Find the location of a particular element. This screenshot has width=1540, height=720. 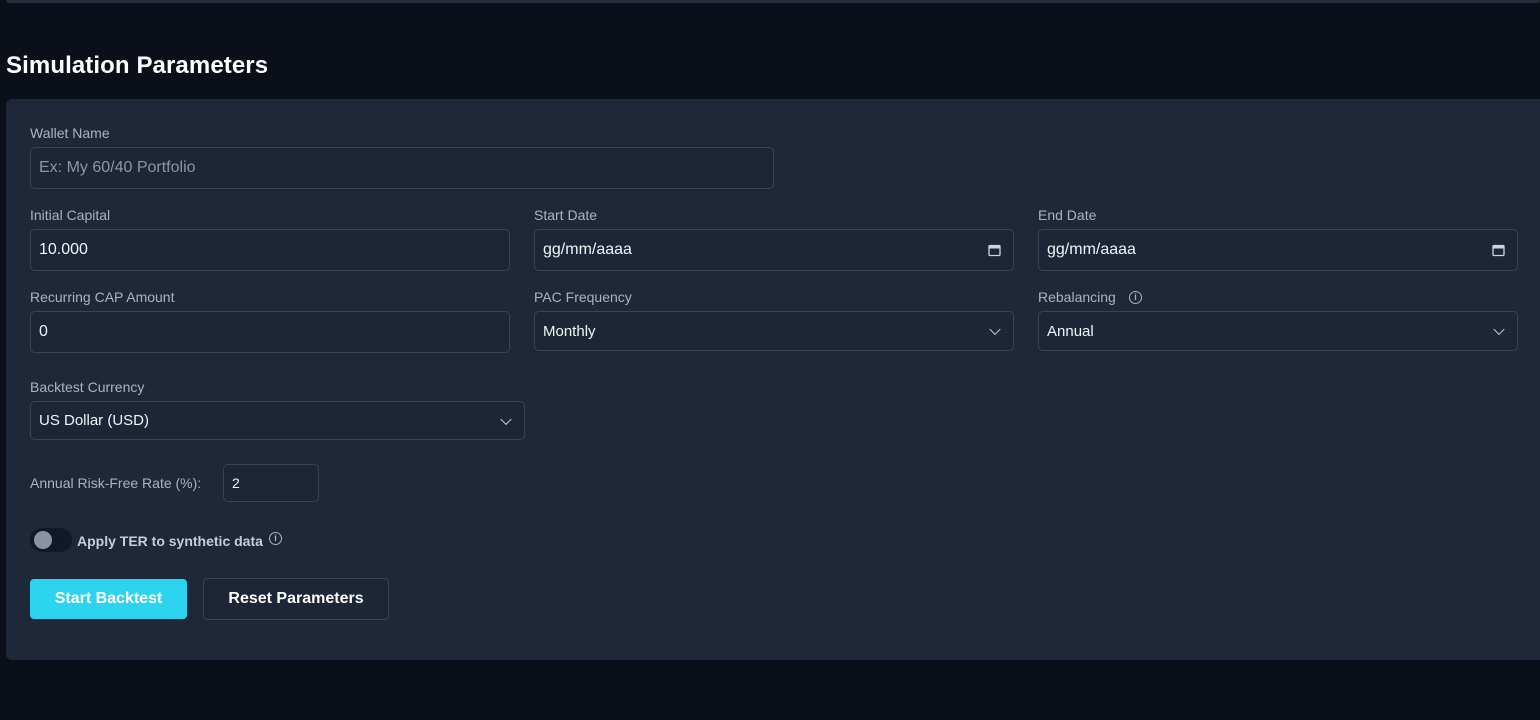

initial-capital-value: 10.000 is located at coordinates (63, 249).